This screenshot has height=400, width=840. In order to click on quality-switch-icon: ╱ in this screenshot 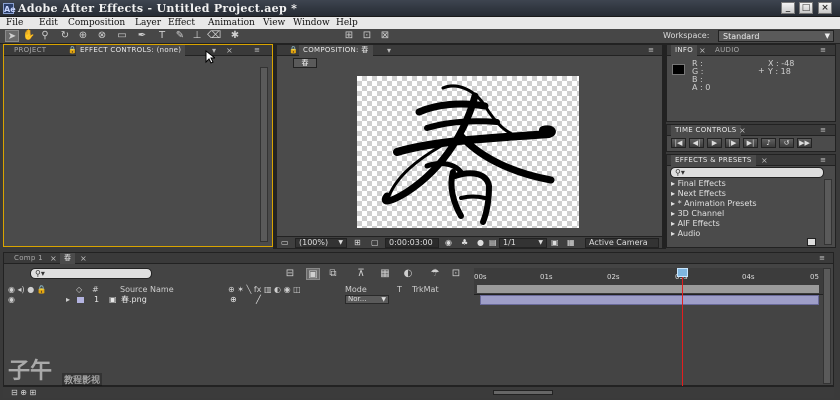, I will do `click(258, 300)`.